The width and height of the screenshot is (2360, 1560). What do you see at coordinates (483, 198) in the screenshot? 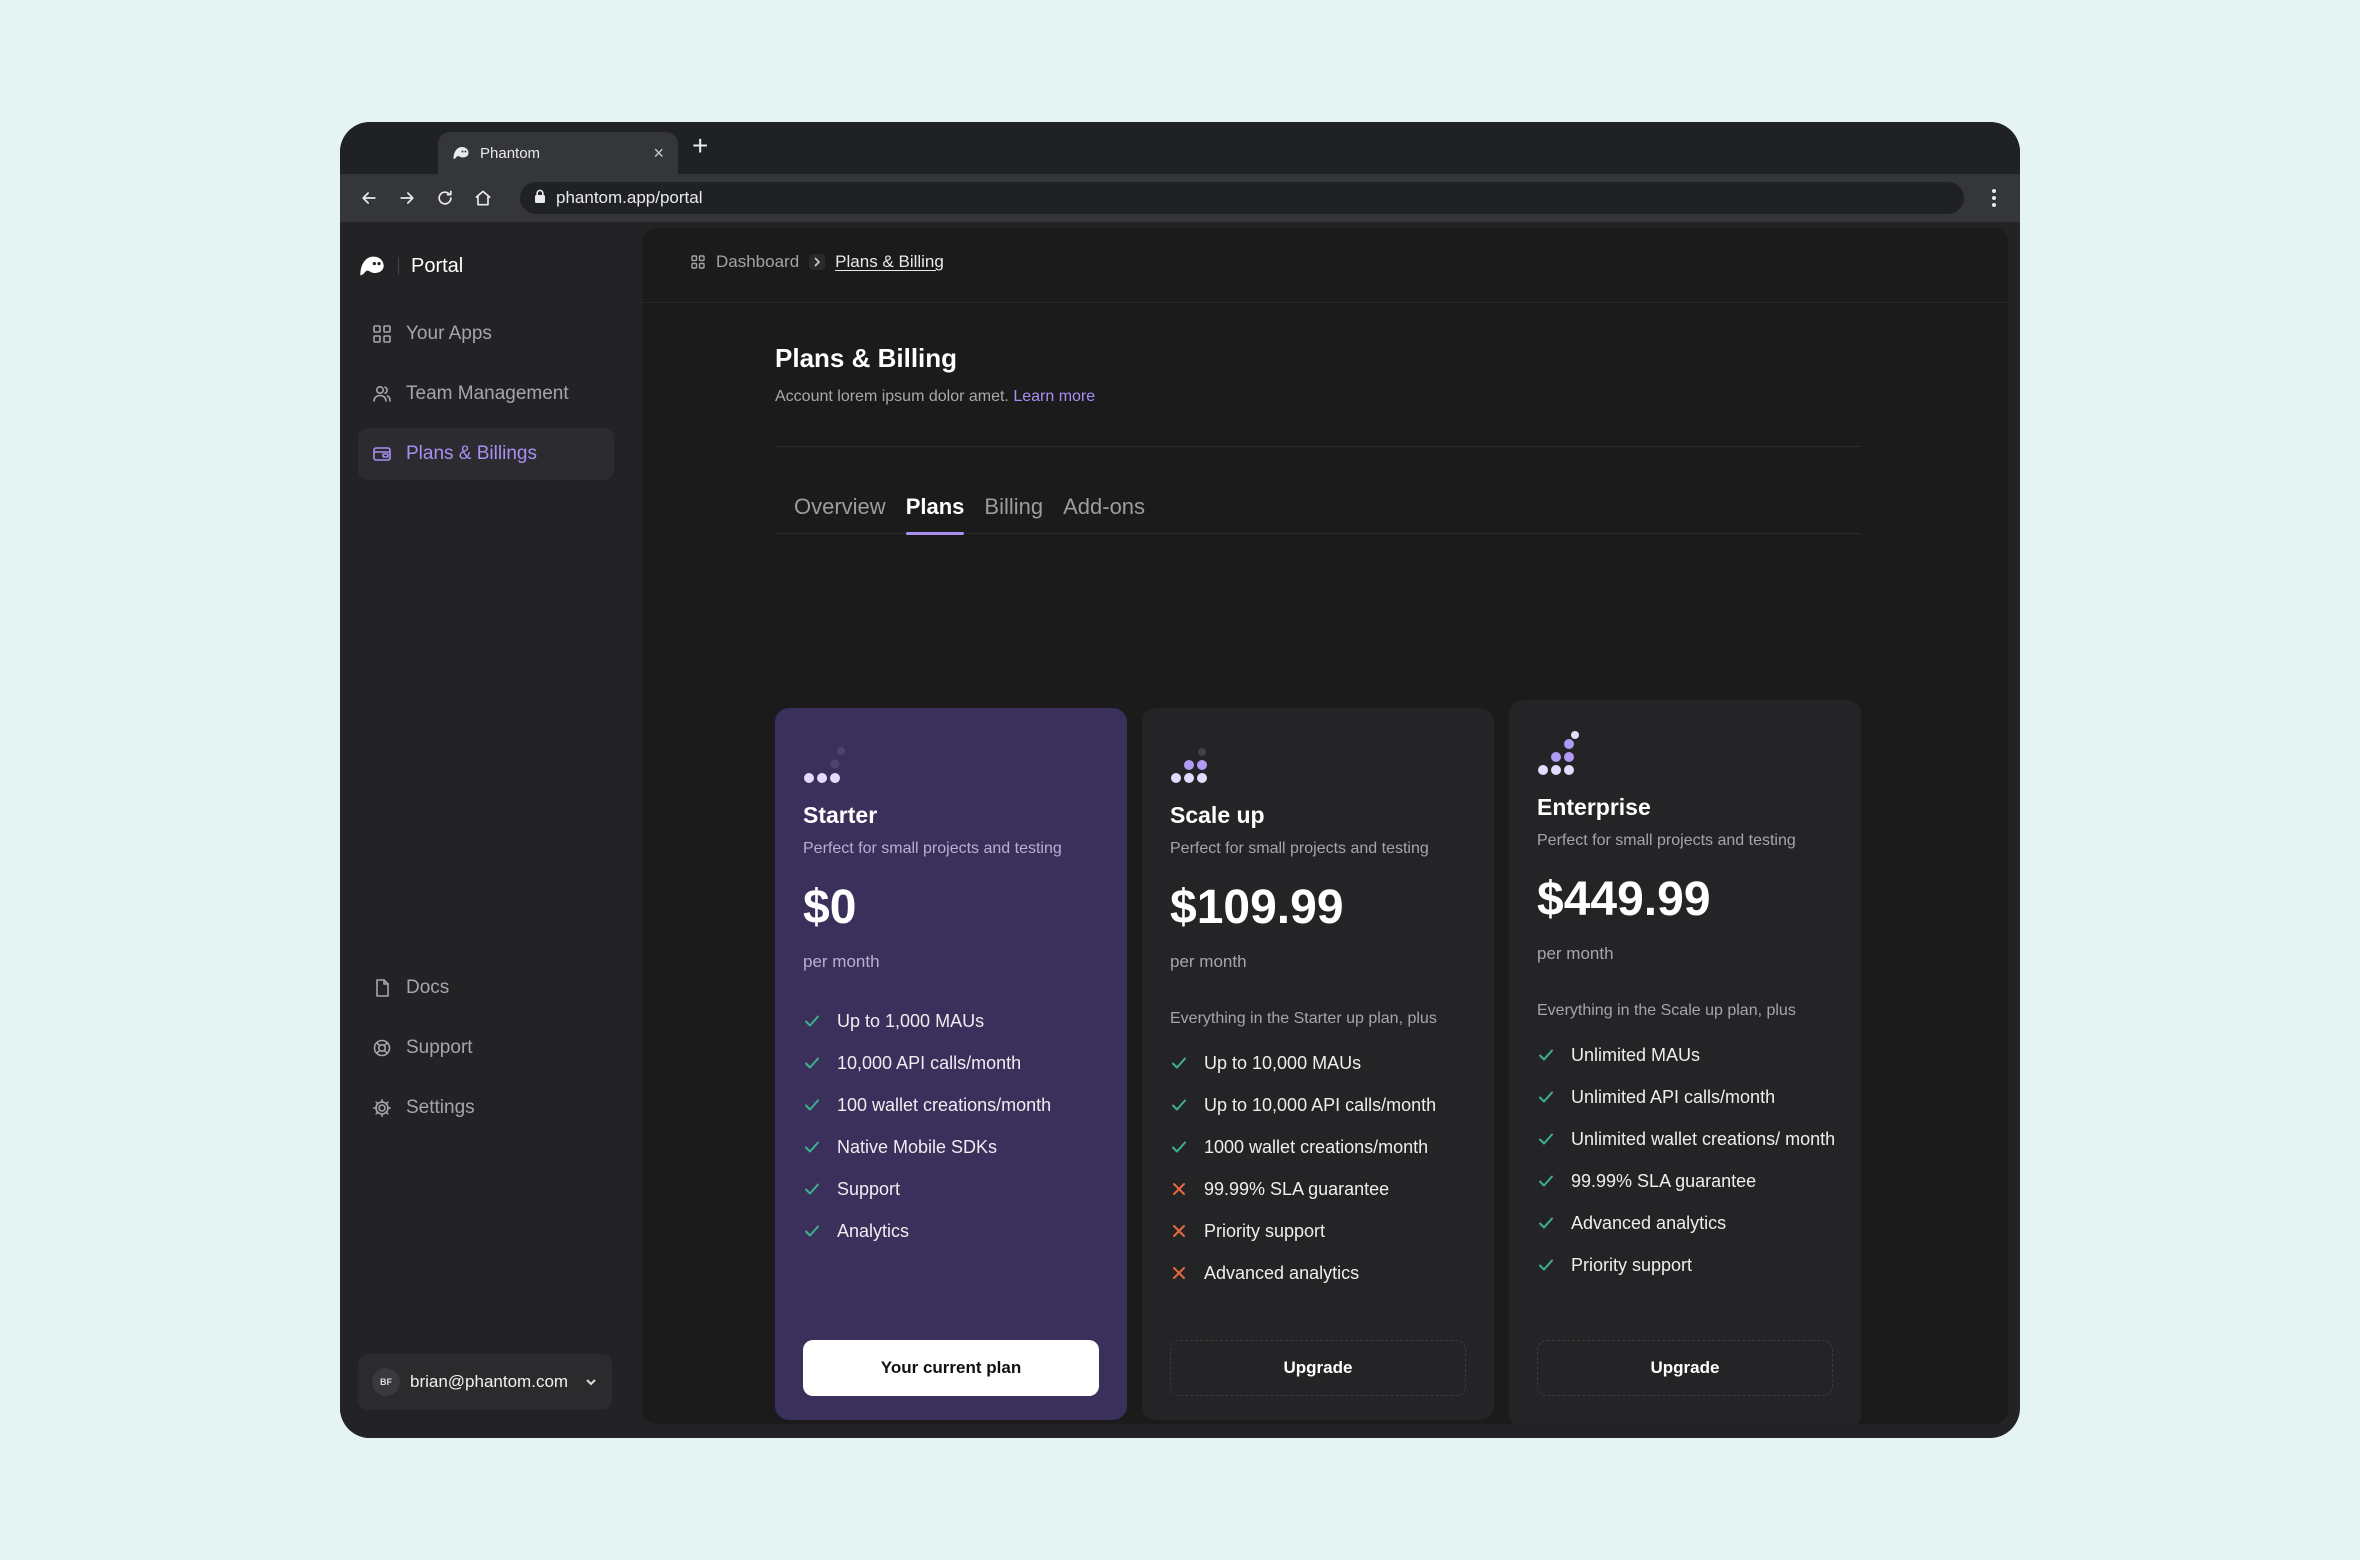
I see `home-button` at bounding box center [483, 198].